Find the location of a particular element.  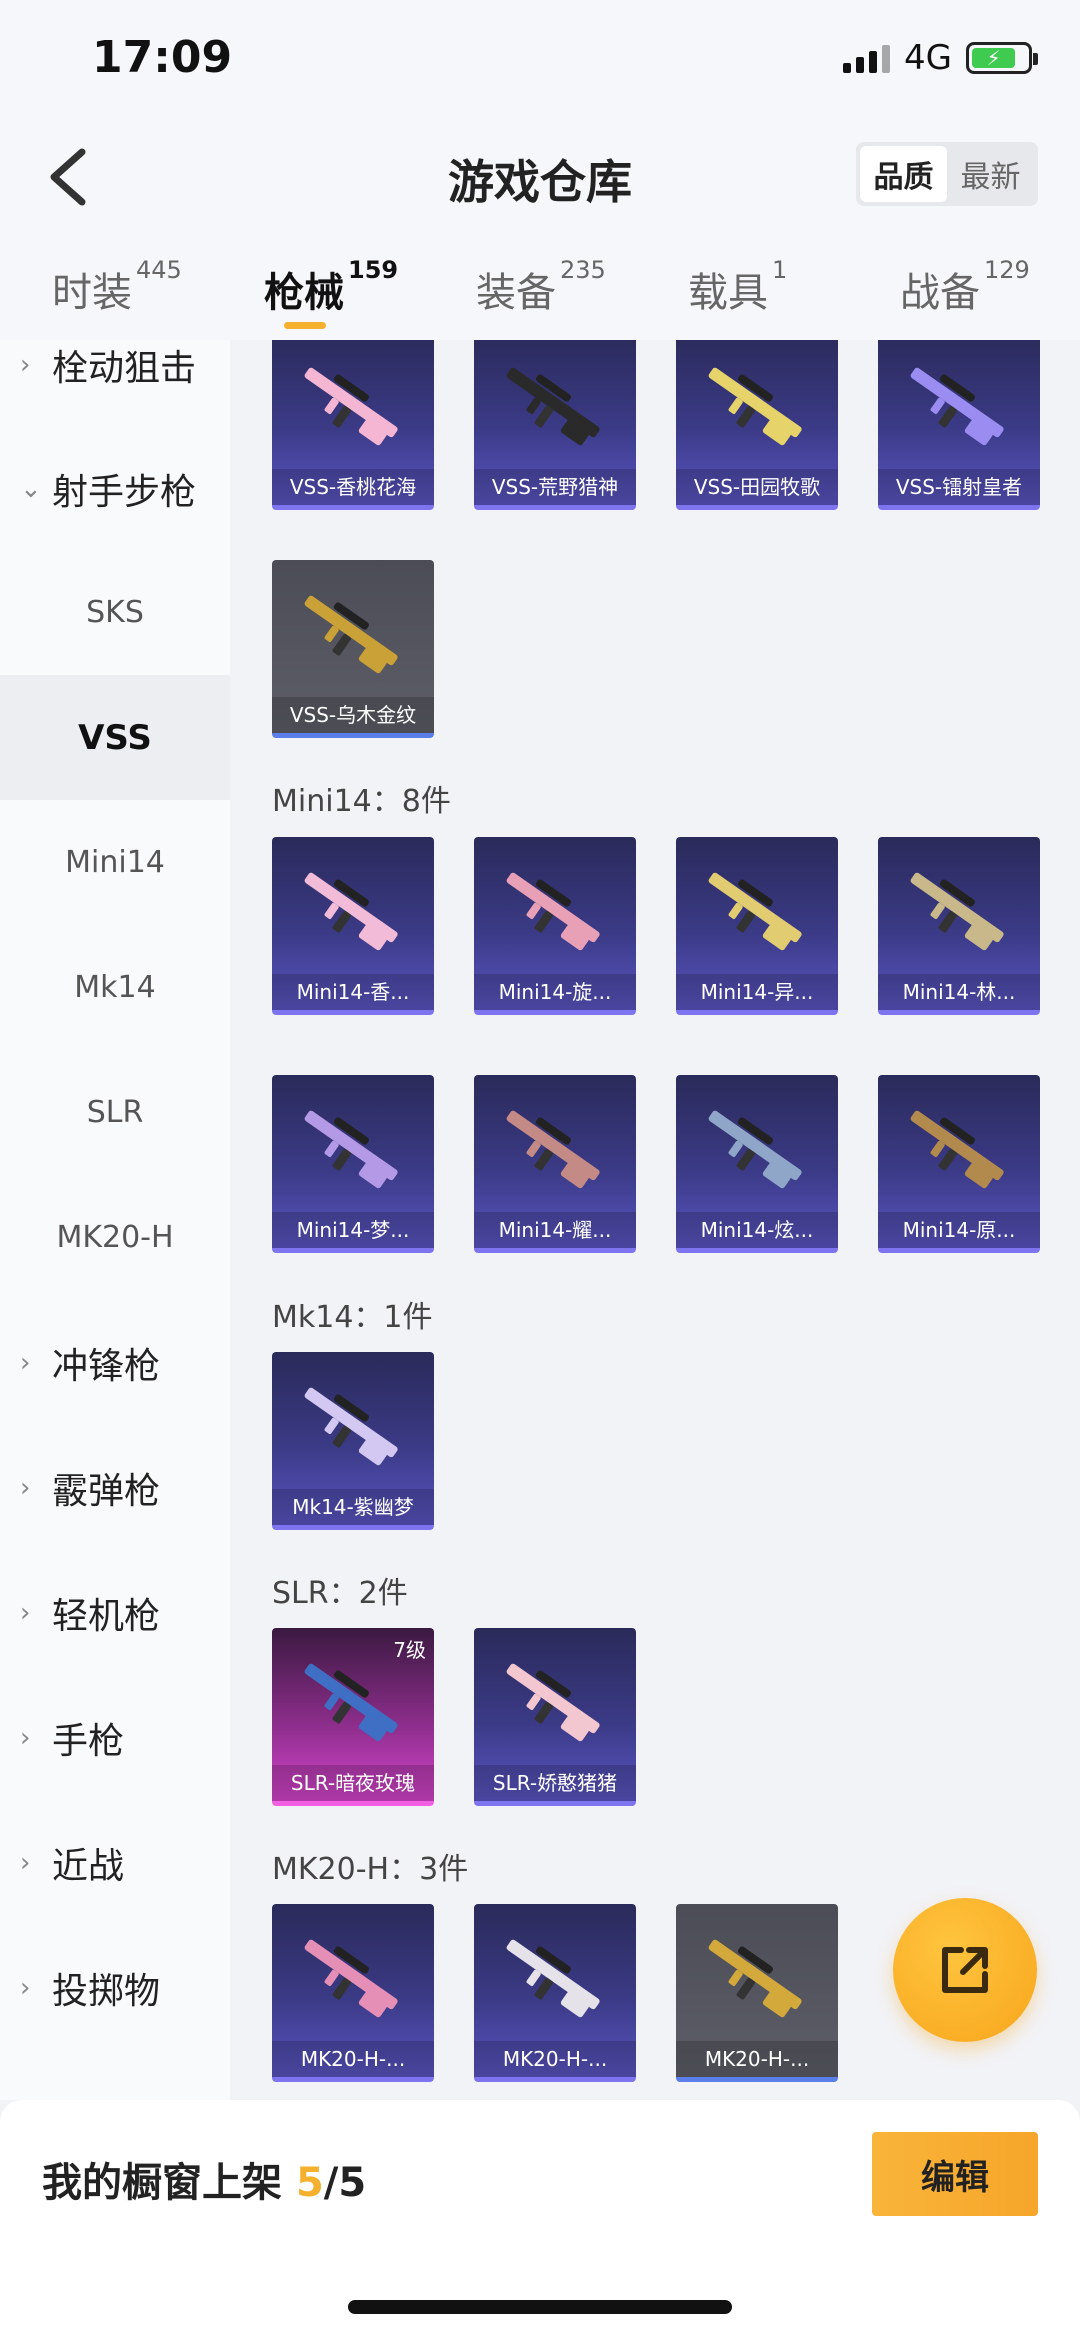

weapon-card: Mk14-紫幽梦 is located at coordinates (353, 1441).